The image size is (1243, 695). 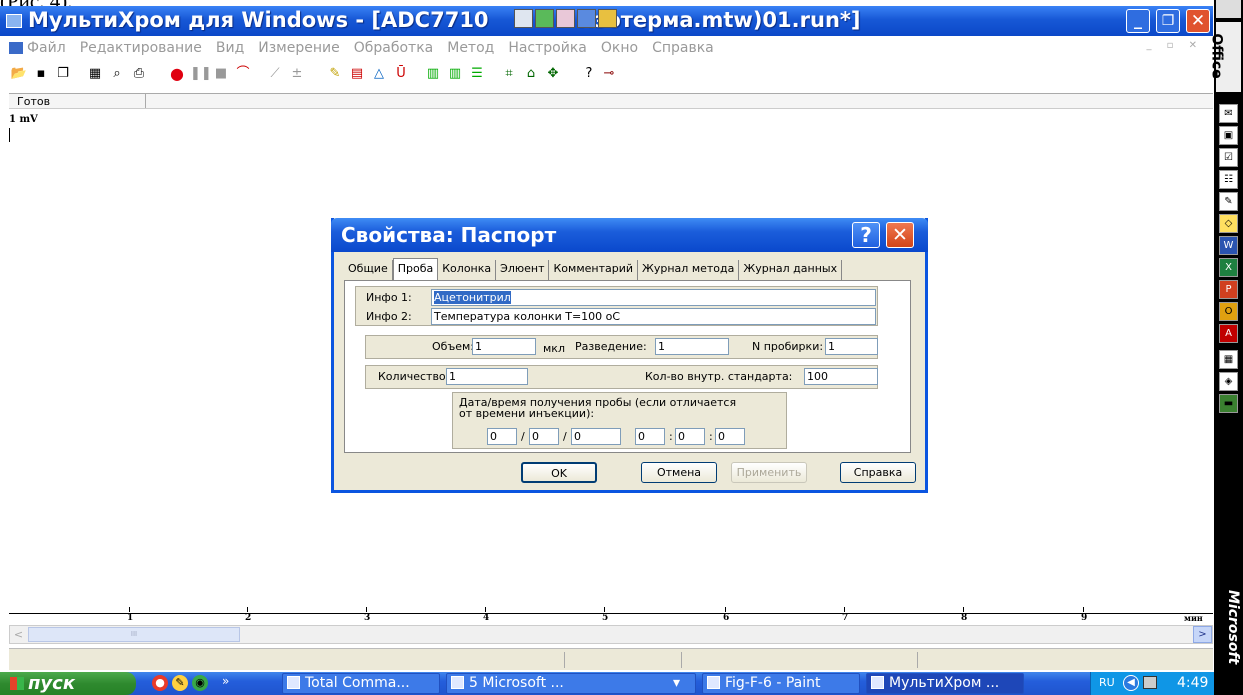 What do you see at coordinates (1225, 57) in the screenshot?
I see `office-bar-label: Office` at bounding box center [1225, 57].